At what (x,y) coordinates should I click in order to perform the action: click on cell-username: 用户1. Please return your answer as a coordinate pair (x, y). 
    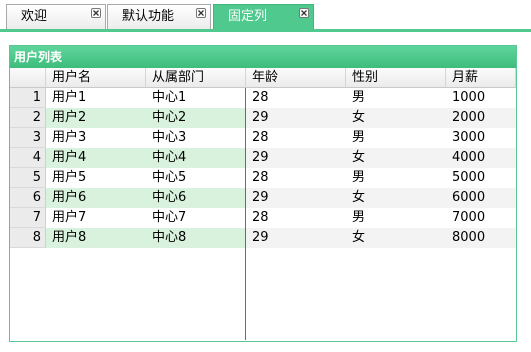
    Looking at the image, I should click on (96, 98).